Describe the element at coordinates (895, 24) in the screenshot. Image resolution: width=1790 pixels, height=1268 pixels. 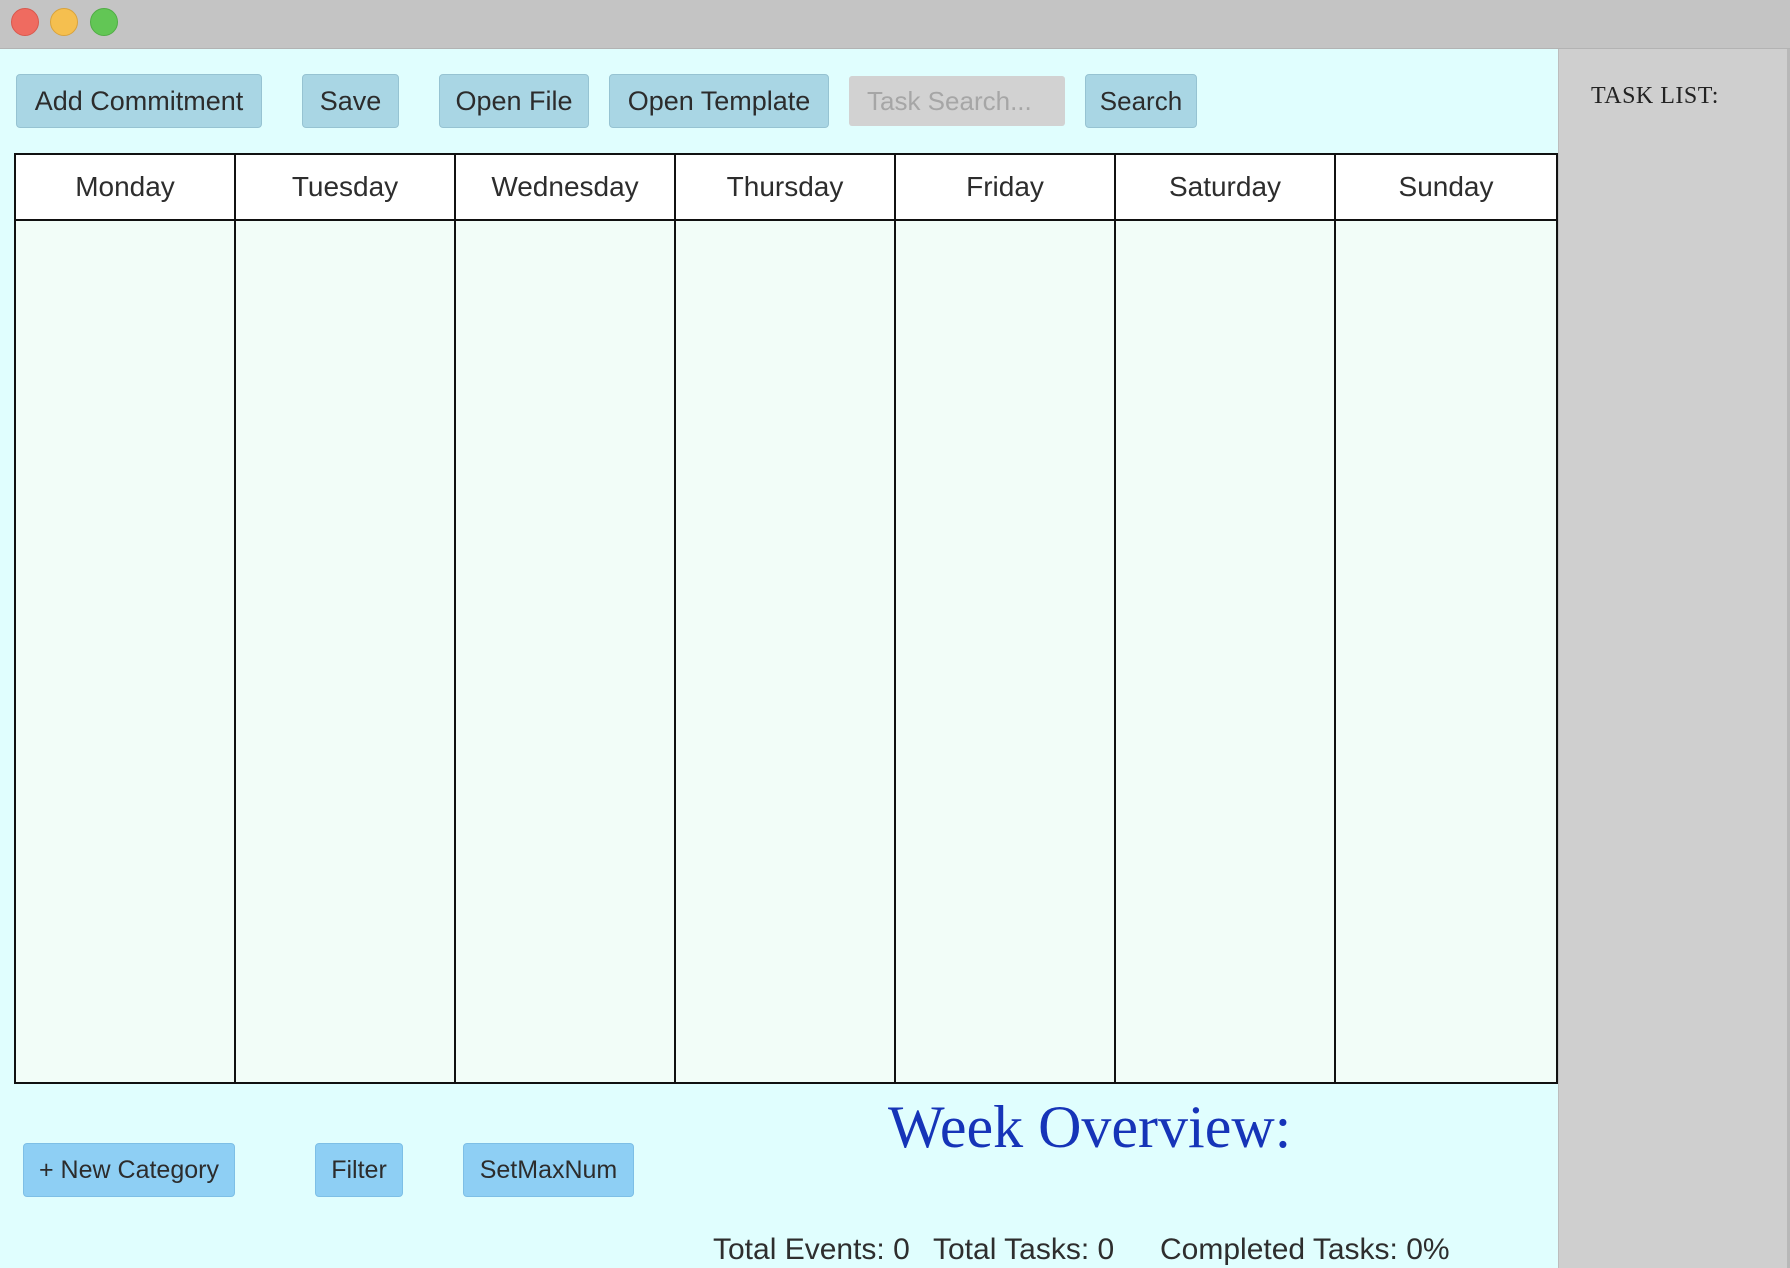
I see `window-titlebar` at that location.